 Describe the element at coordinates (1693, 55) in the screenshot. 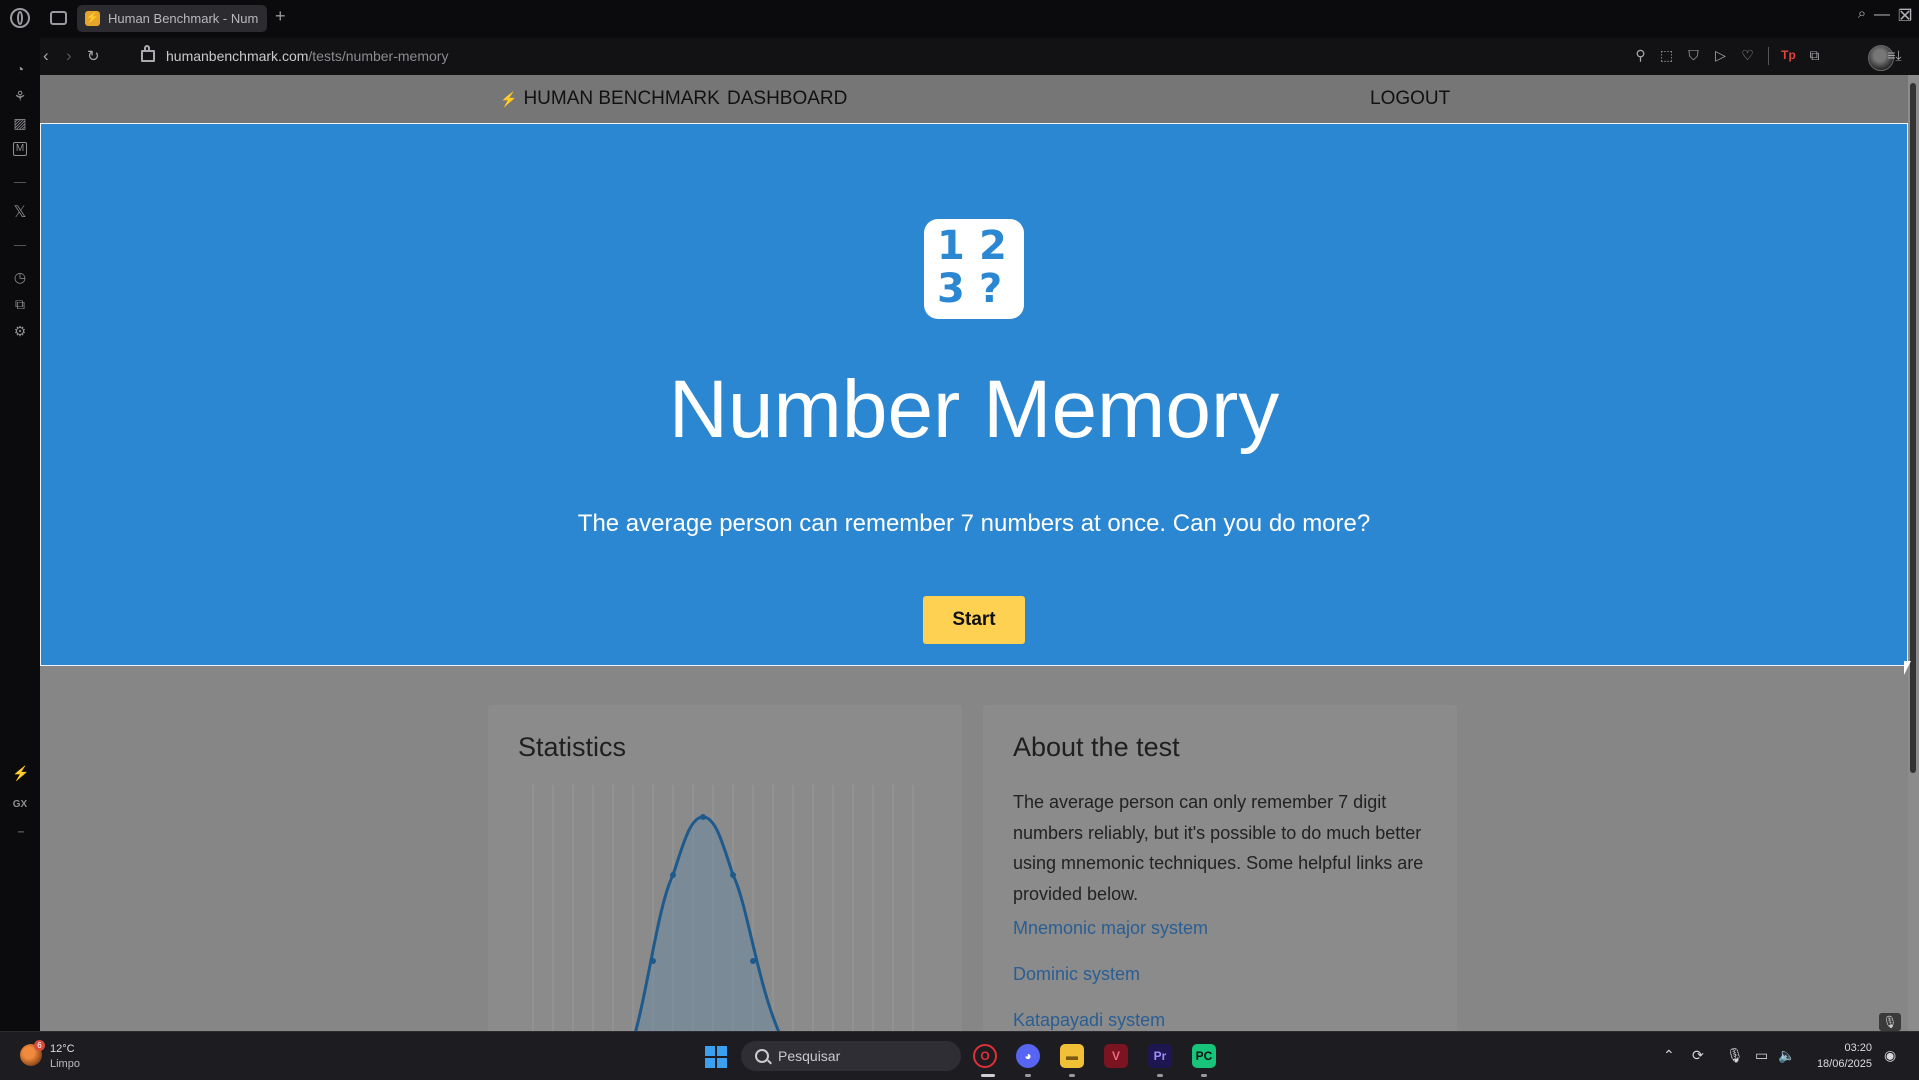

I see `shield-icon: ⛉` at that location.